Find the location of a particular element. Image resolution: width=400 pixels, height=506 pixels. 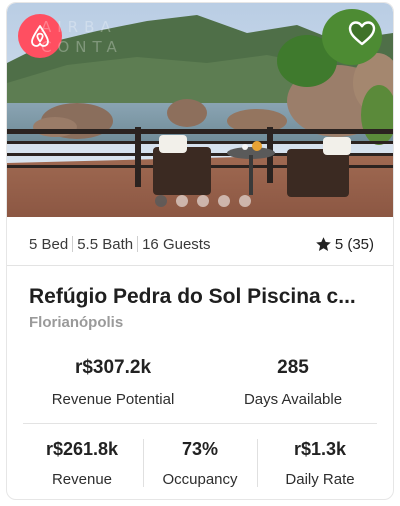

occupancy-stat: 73% Occupancy is located at coordinates (200, 463).